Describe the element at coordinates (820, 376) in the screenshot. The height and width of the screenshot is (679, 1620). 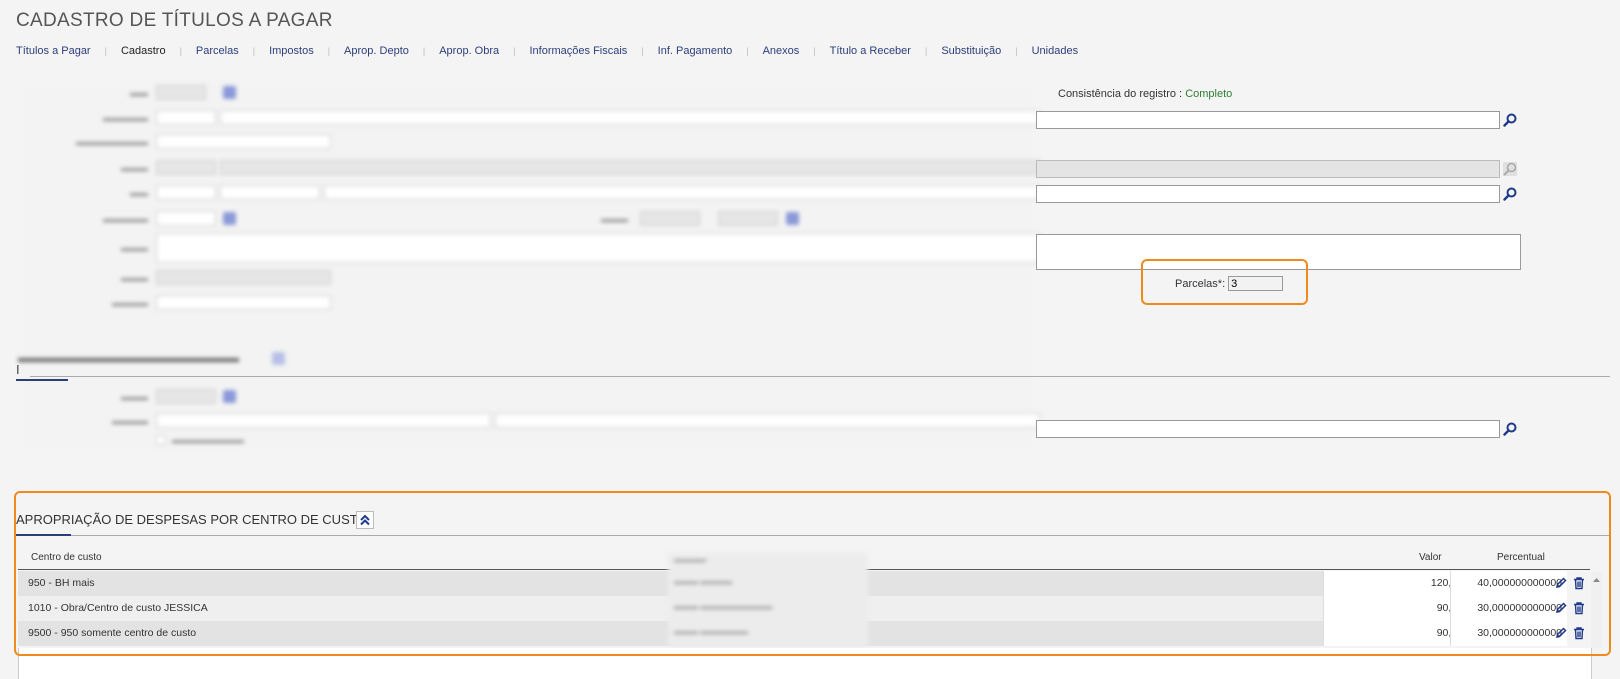
I see `section-divider` at that location.